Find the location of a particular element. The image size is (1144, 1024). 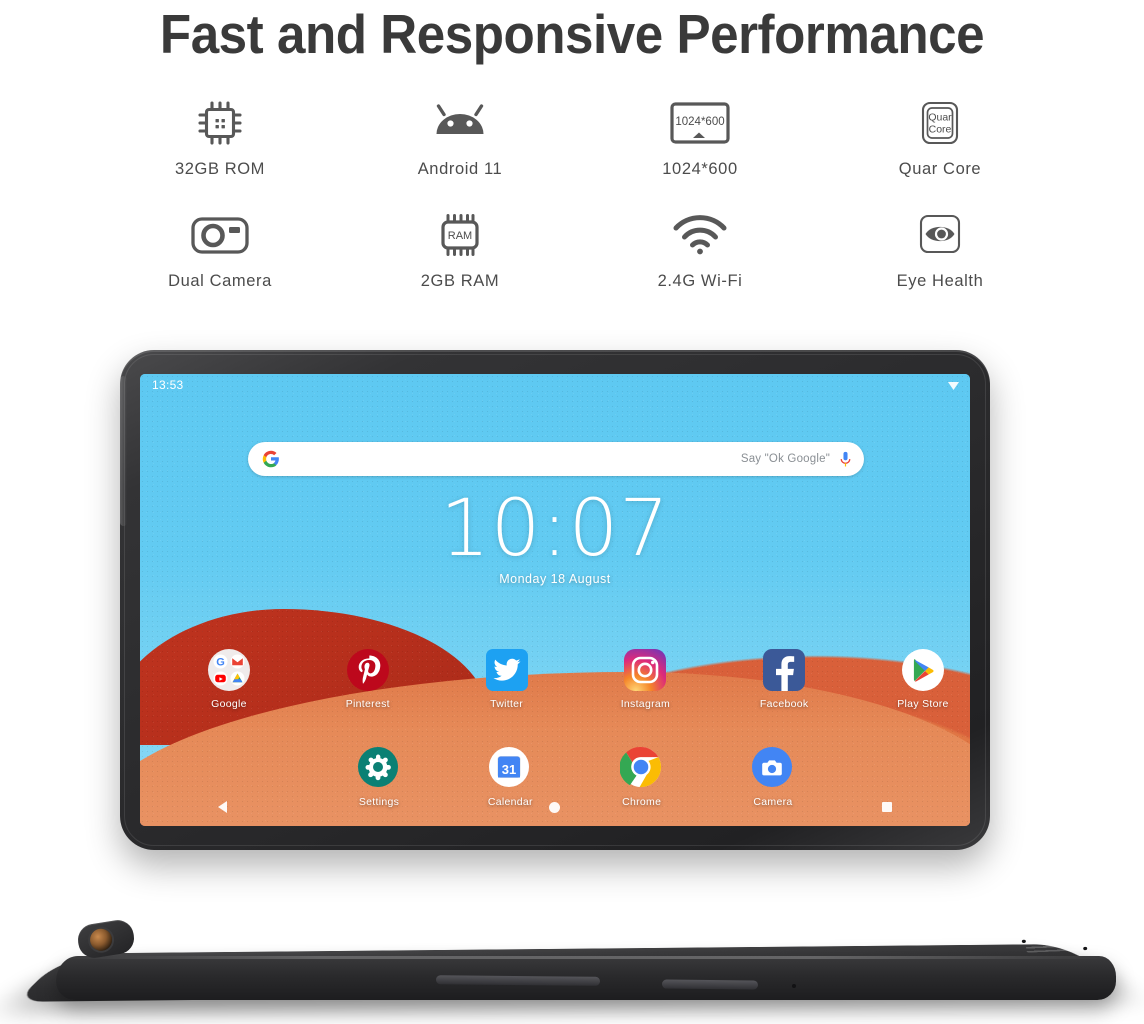

microphone-icon is located at coordinates (845, 459).